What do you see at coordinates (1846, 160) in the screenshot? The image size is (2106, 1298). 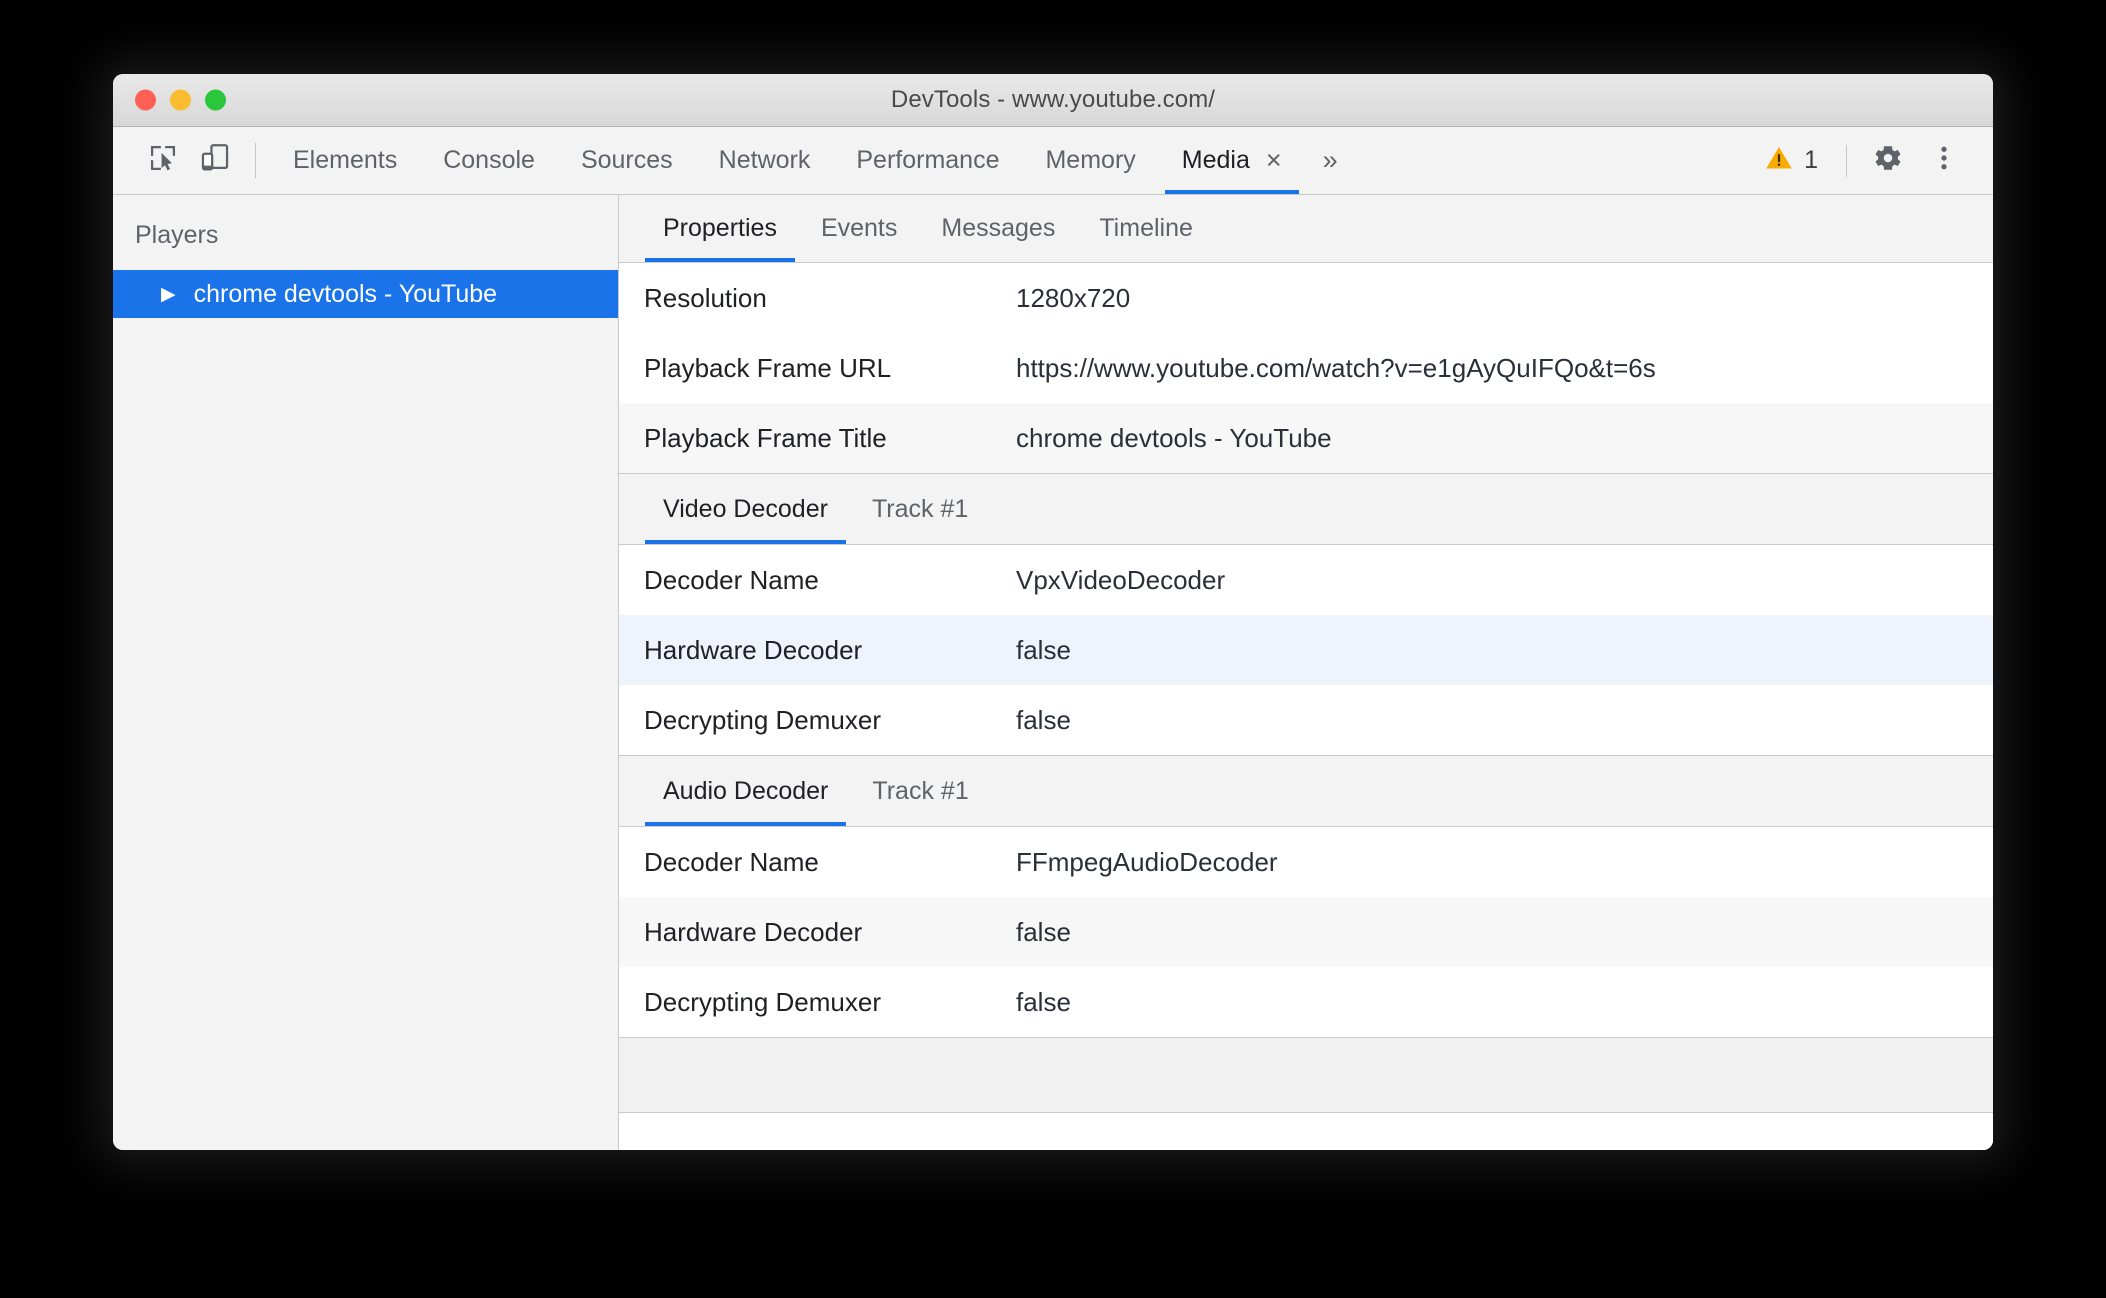 I see `toolbar-right-divider` at bounding box center [1846, 160].